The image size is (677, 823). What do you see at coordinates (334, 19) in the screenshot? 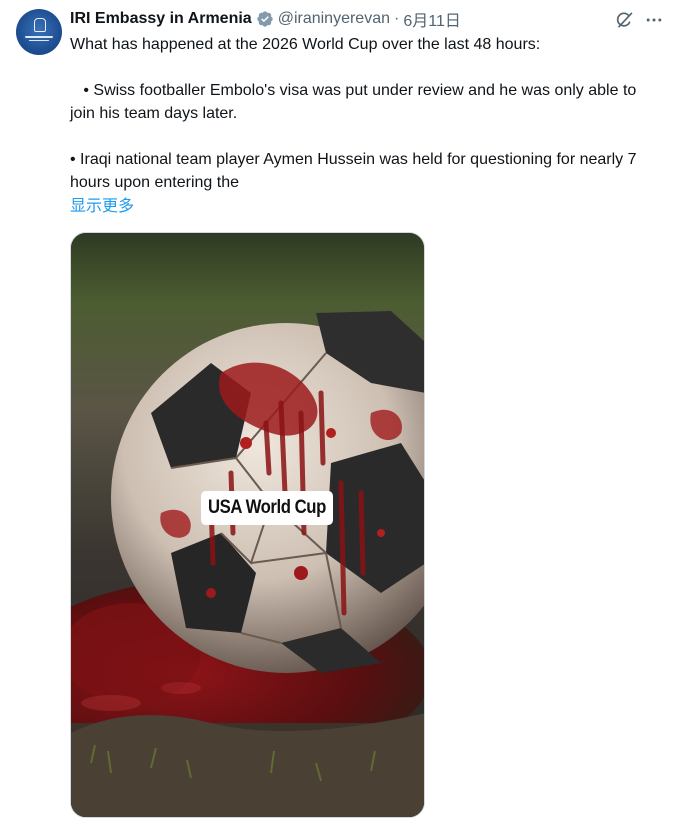
I see `author-handle: @iraninyerevan` at bounding box center [334, 19].